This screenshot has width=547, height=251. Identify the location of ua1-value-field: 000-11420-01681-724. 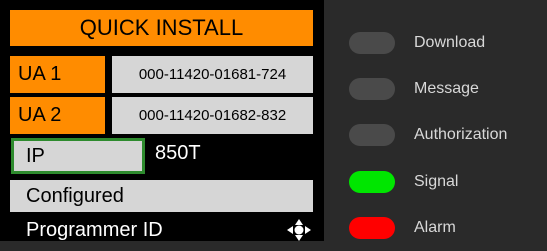
(212, 74).